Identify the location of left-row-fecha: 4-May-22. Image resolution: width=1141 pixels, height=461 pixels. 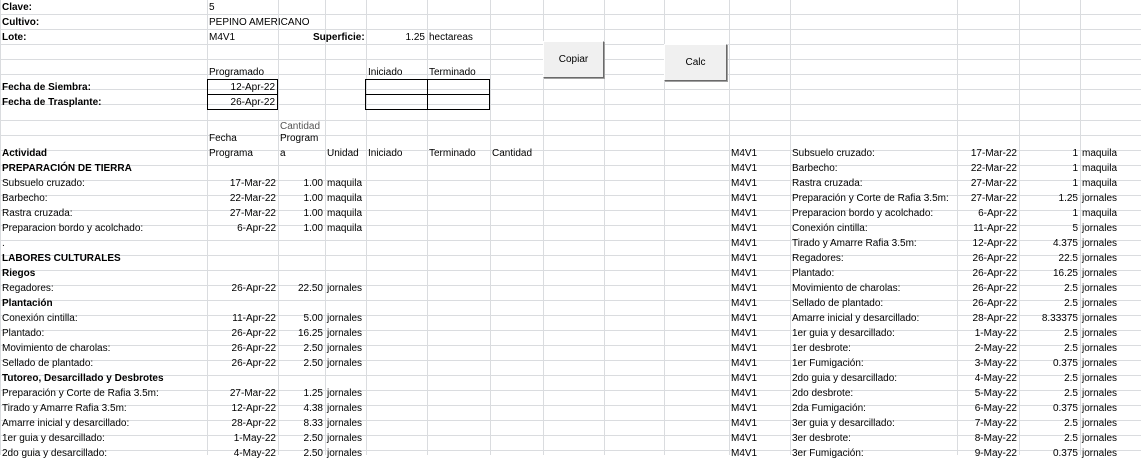
(242, 453).